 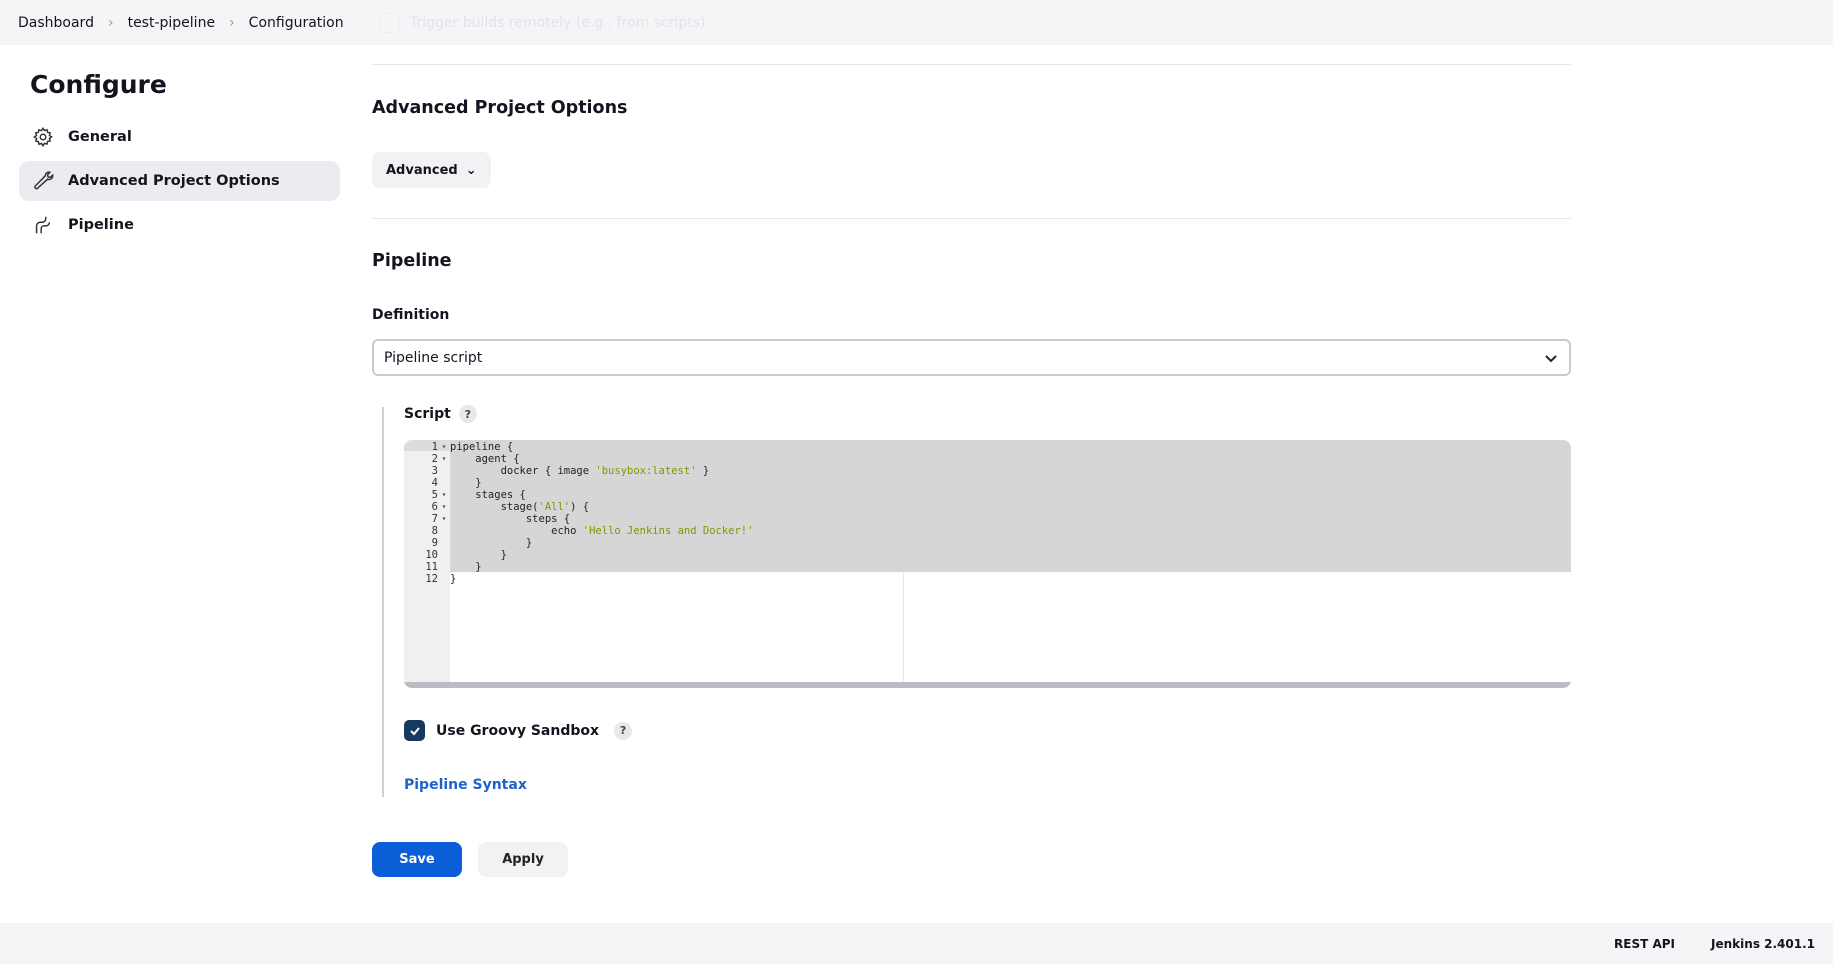 I want to click on sidebar-item-advanced-project-options: Advanced Project Options, so click(x=179, y=181).